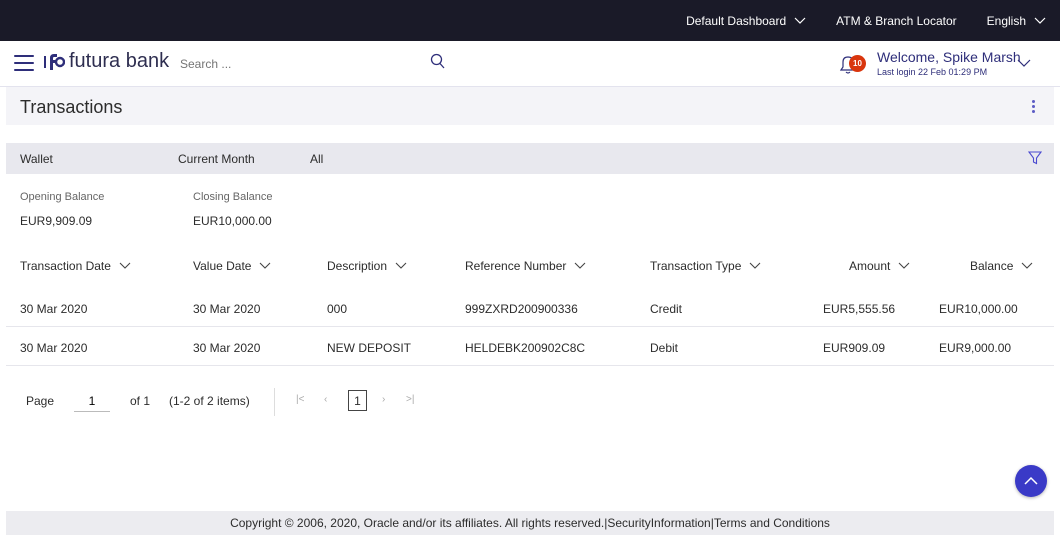 The width and height of the screenshot is (1060, 535). I want to click on search-icon, so click(438, 62).